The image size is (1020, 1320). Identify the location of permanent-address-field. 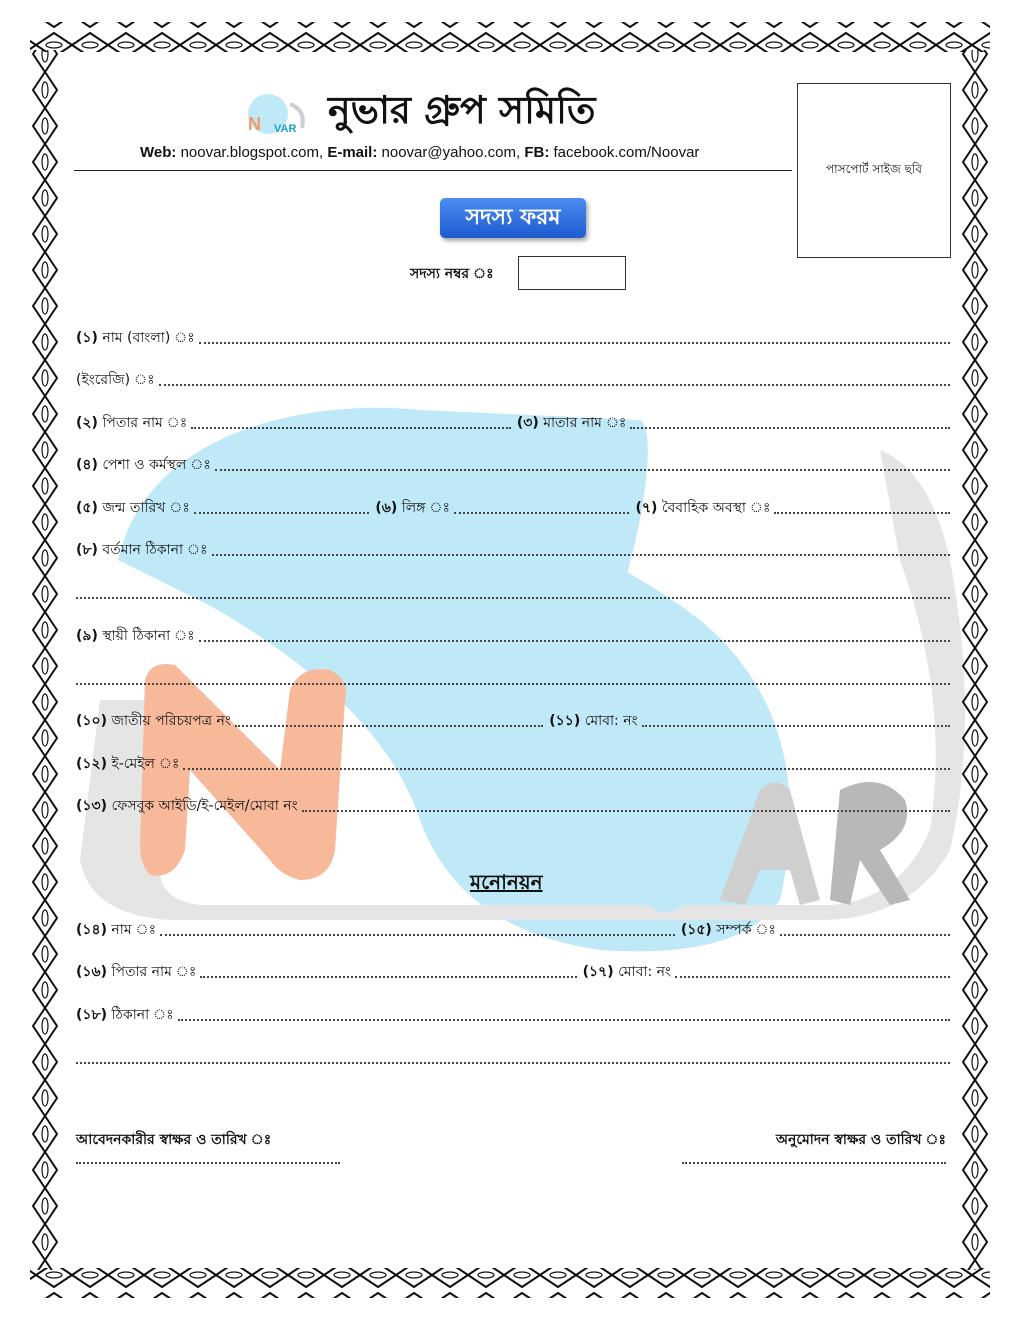
(574, 638).